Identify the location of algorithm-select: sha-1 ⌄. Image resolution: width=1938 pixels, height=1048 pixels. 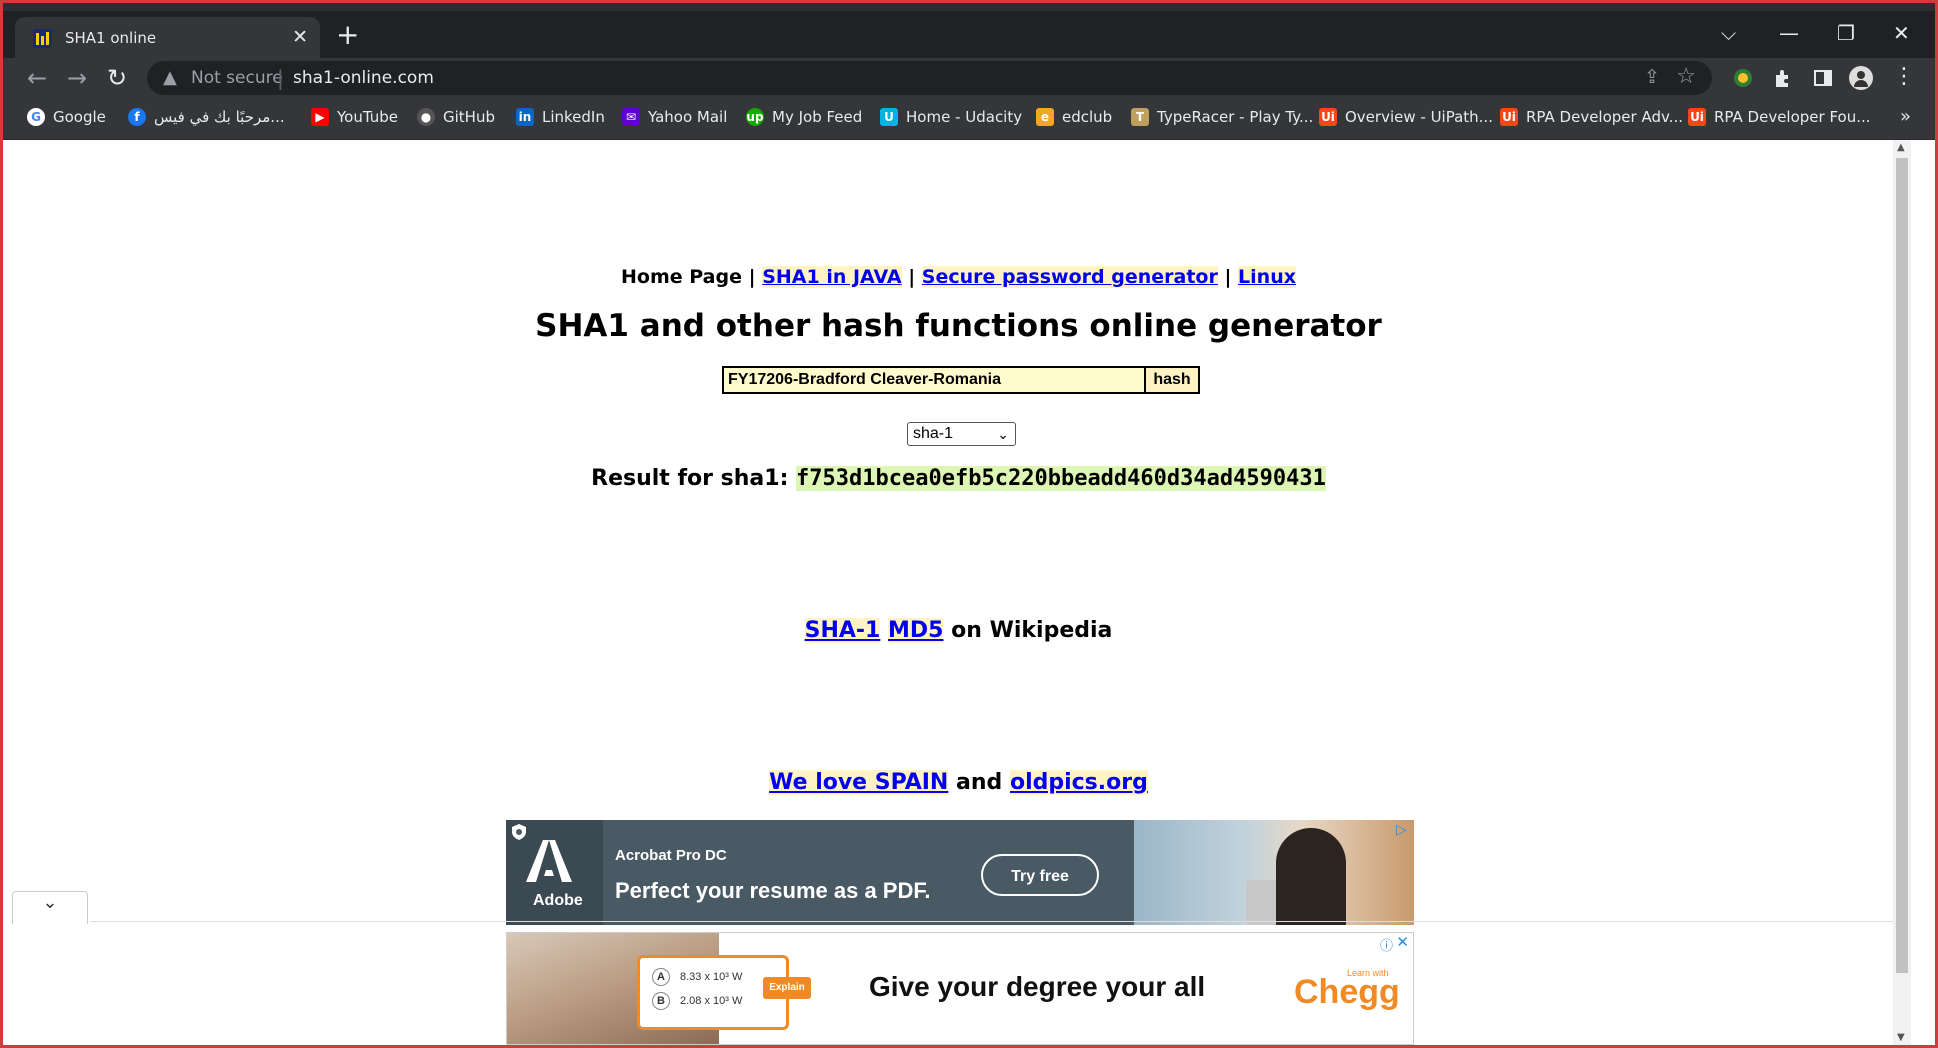
(961, 434).